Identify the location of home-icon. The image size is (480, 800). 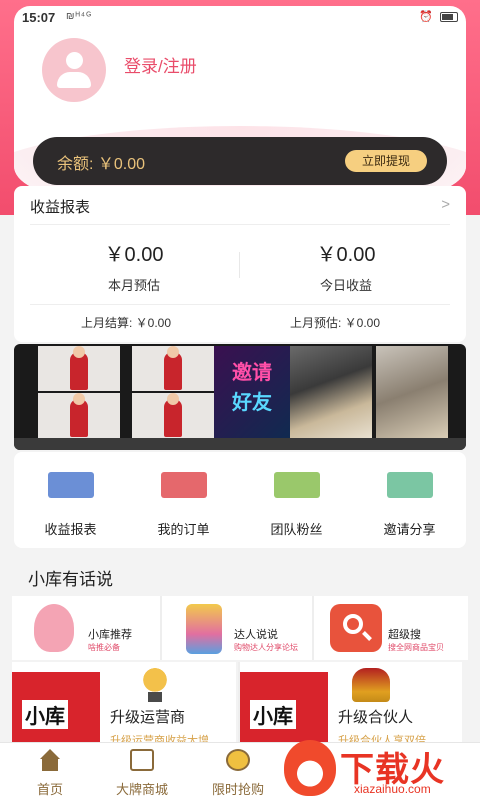
(50, 760).